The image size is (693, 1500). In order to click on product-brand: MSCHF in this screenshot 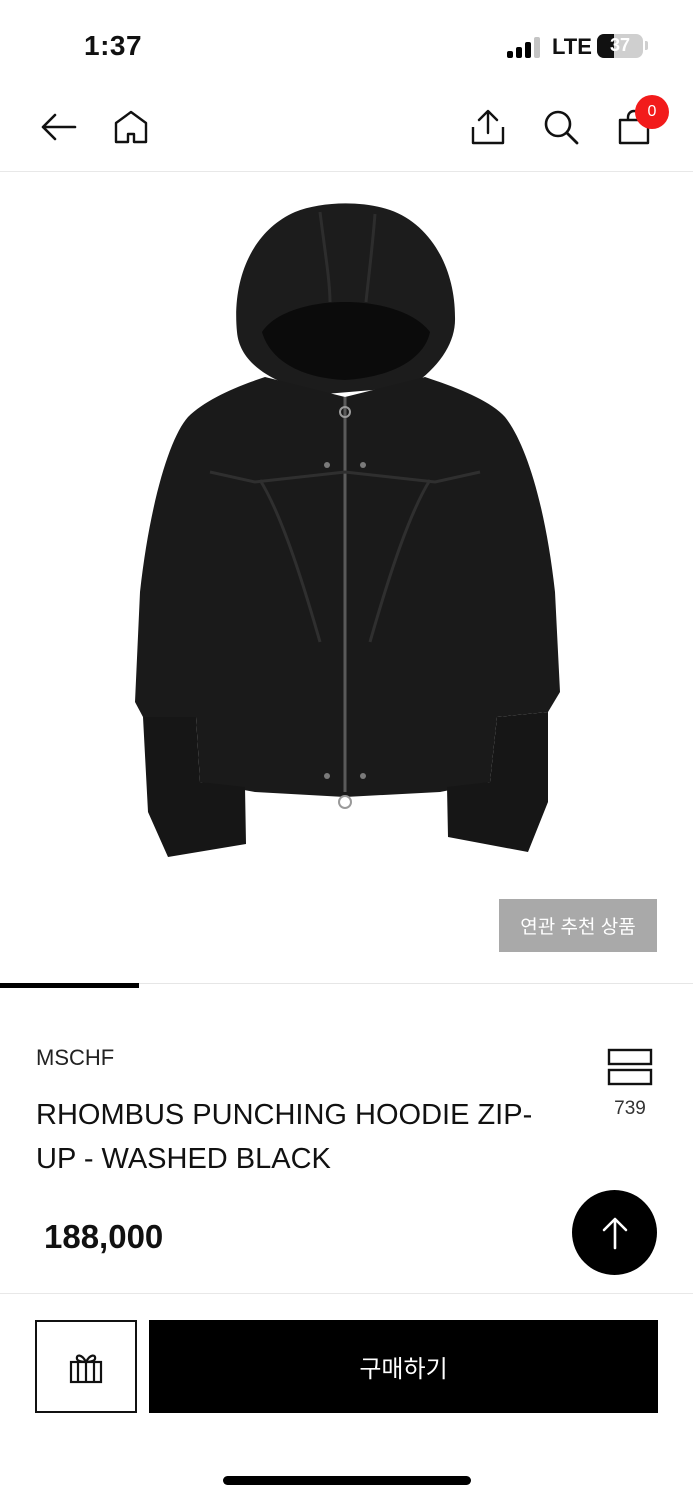, I will do `click(75, 1058)`.